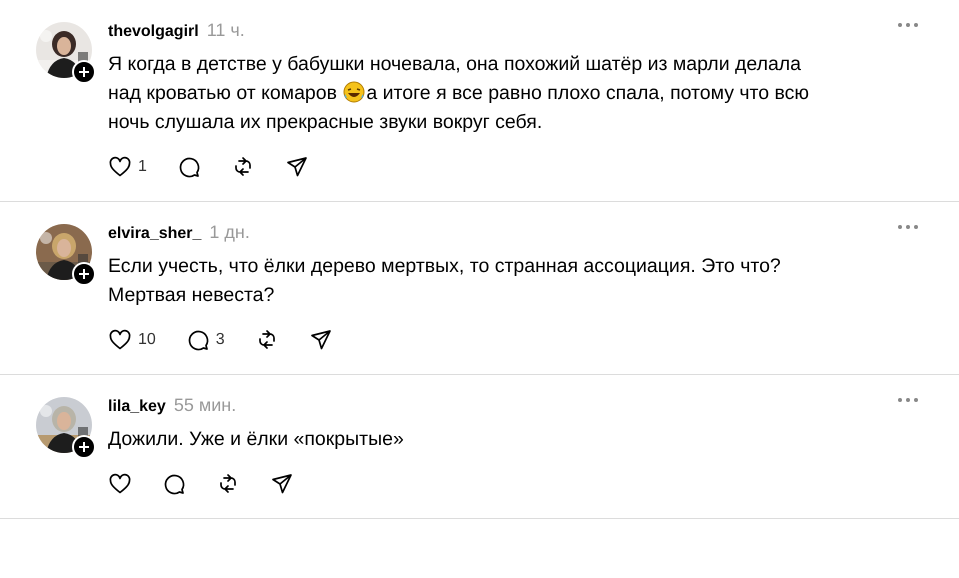  I want to click on laughing-emoji-icon, so click(354, 92).